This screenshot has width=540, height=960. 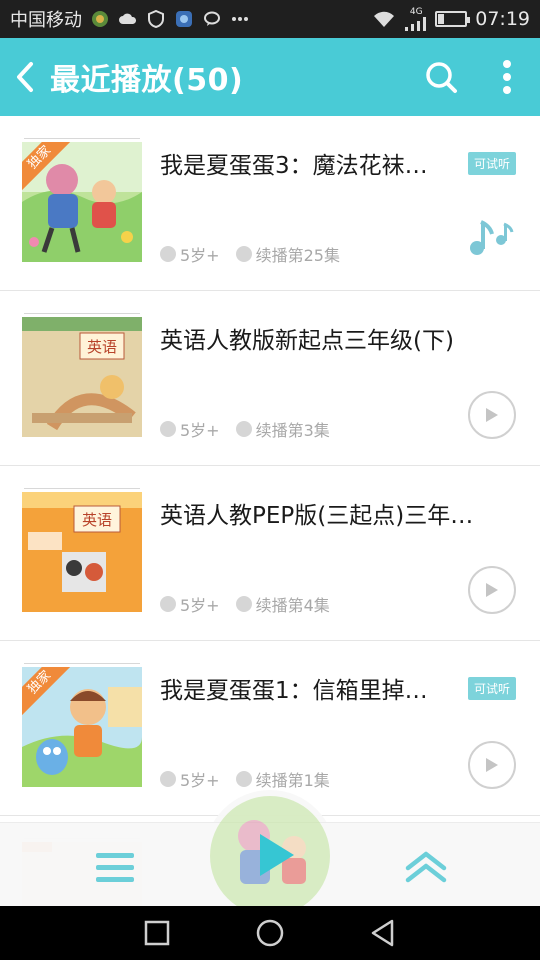 What do you see at coordinates (292, 605) in the screenshot?
I see `progress-label: 续播第4集` at bounding box center [292, 605].